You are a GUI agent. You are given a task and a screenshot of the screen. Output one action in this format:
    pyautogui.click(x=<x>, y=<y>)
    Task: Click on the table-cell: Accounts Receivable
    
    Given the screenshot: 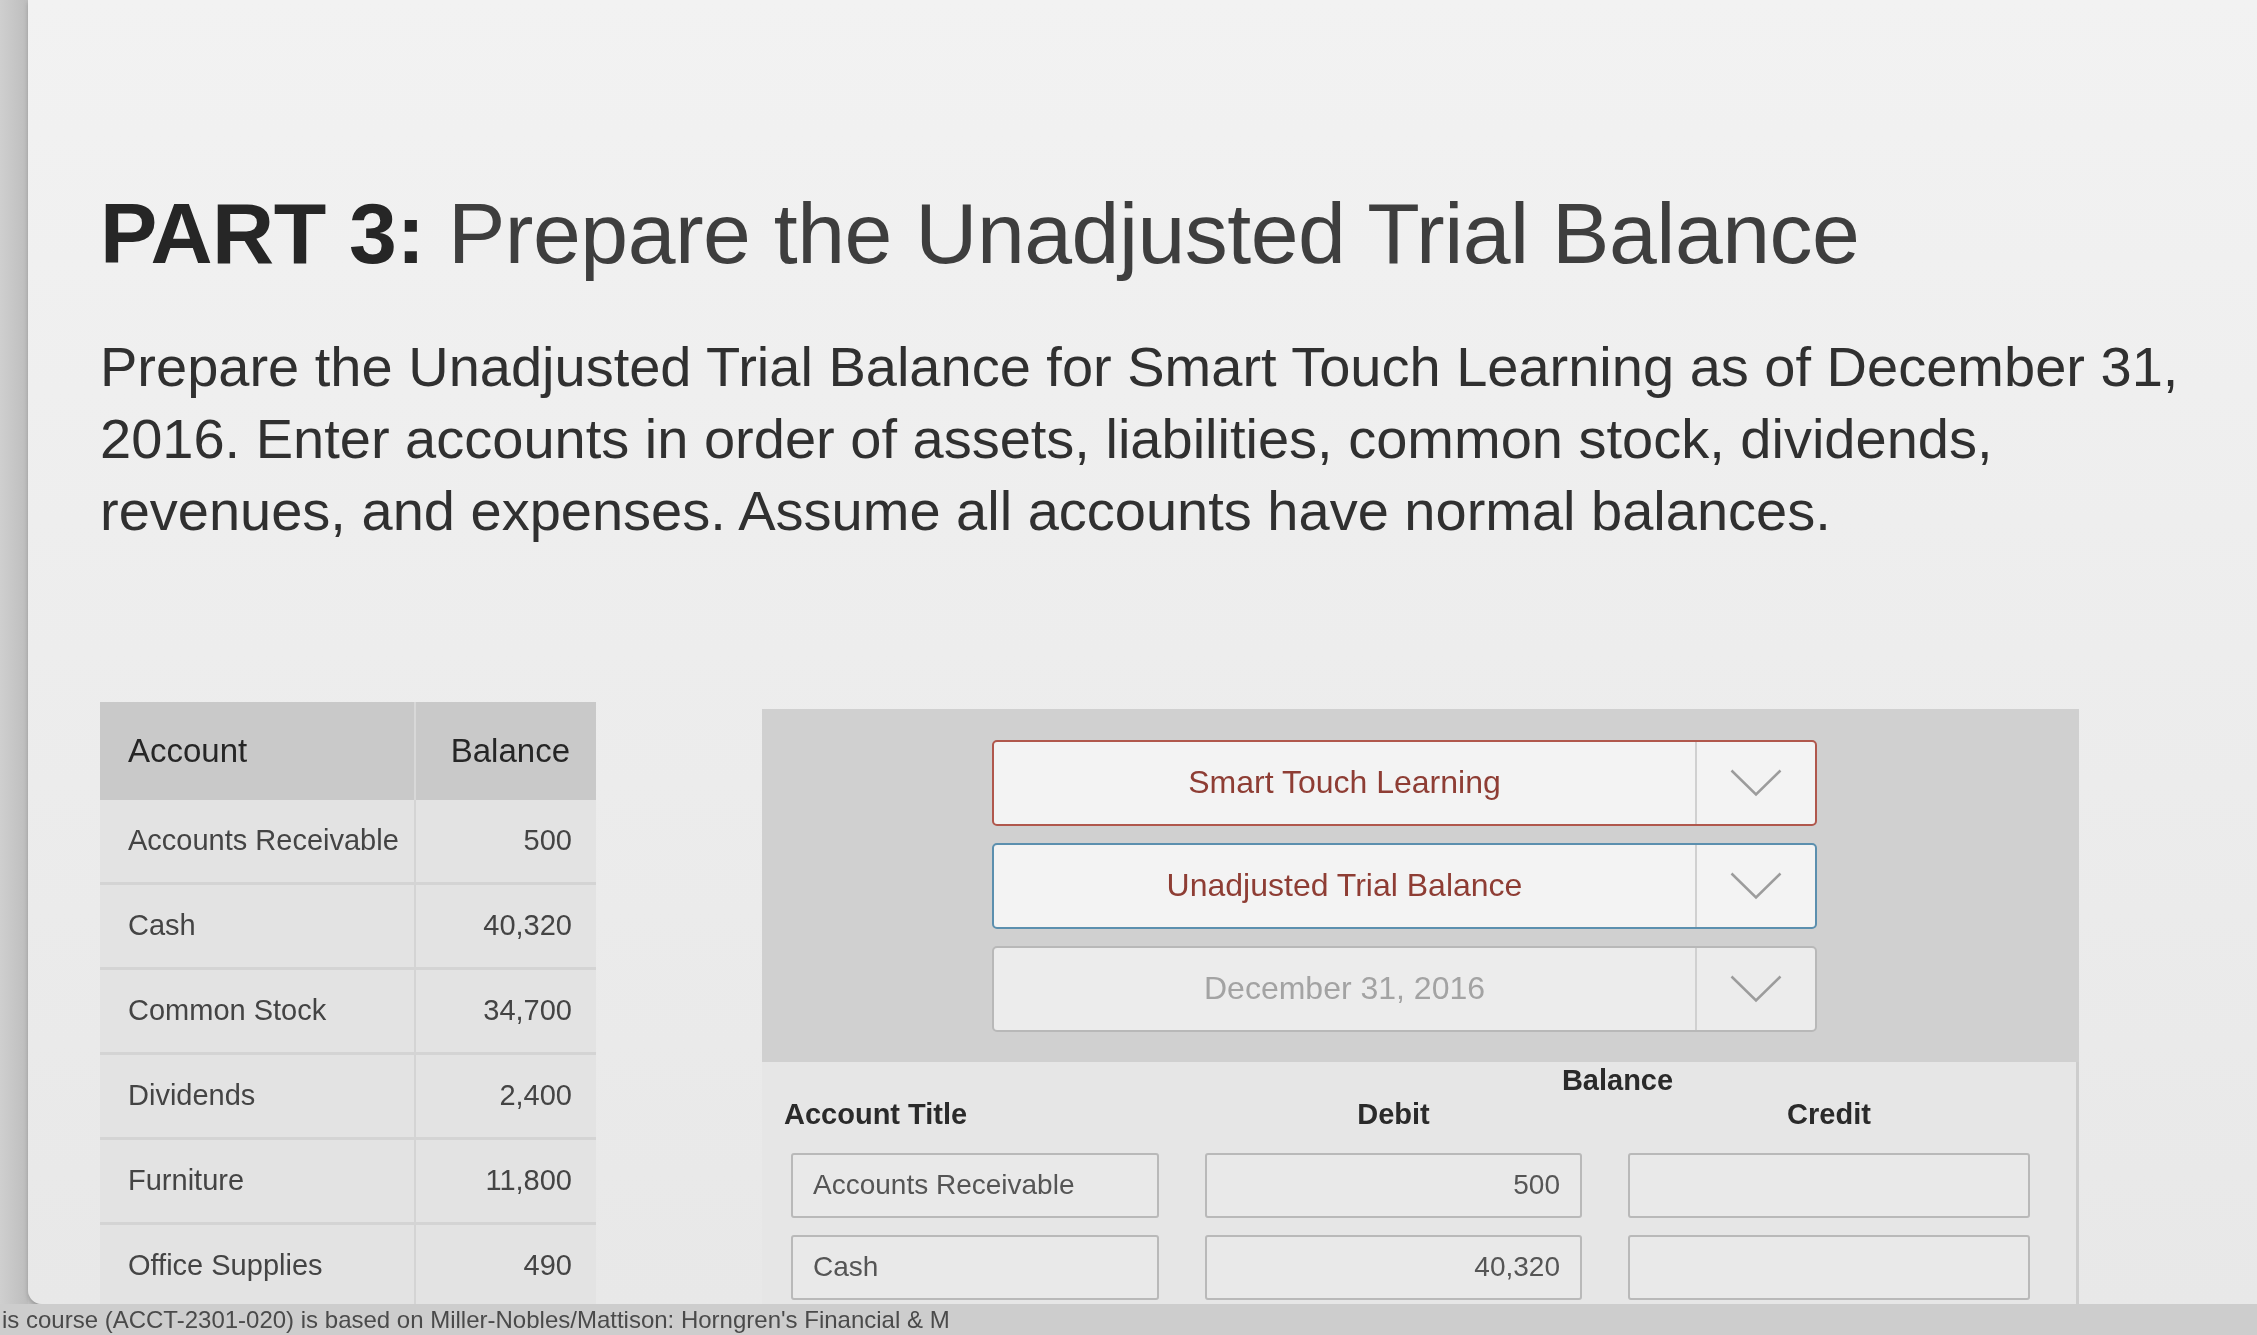 What is the action you would take?
    pyautogui.click(x=258, y=842)
    